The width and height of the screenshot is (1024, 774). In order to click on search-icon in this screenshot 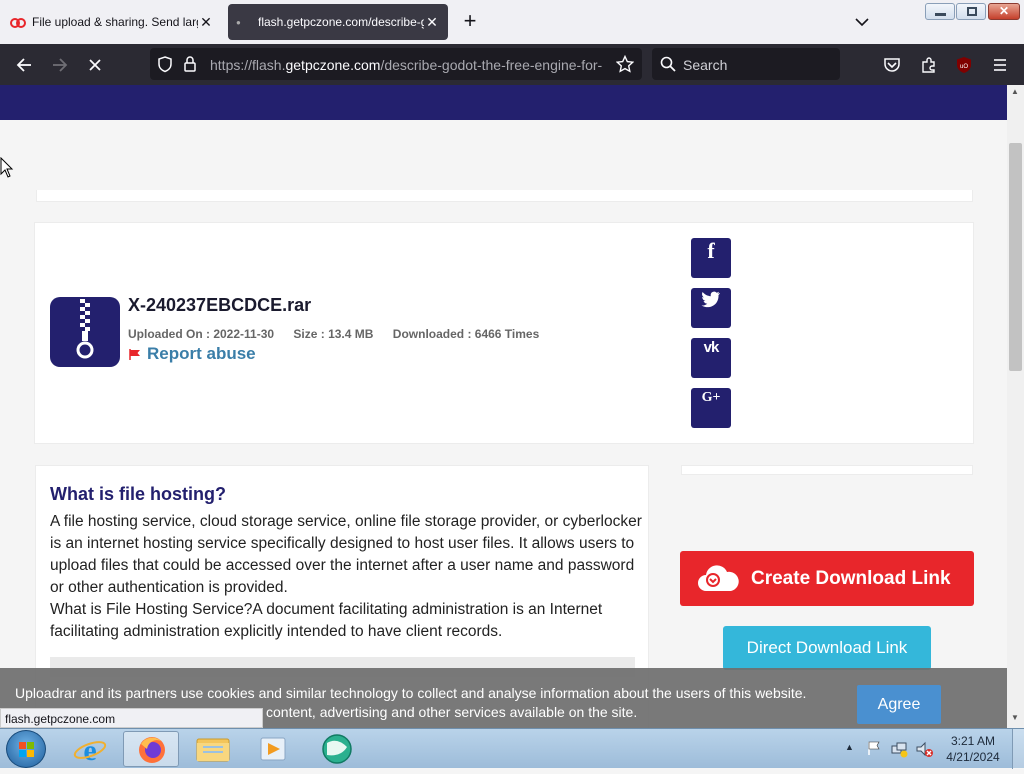, I will do `click(668, 64)`.